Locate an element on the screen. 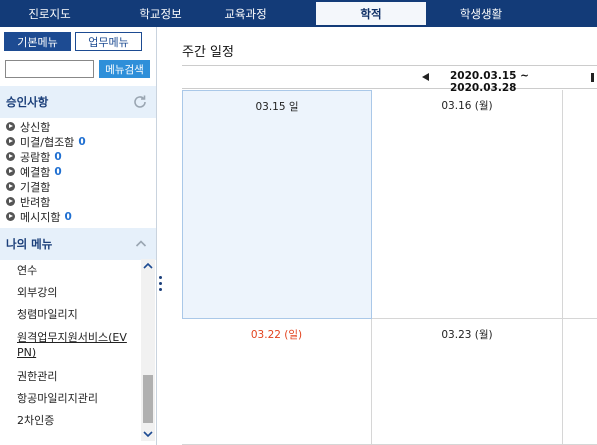 The height and width of the screenshot is (445, 597). scroll-up-arrow-icon is located at coordinates (148, 266).